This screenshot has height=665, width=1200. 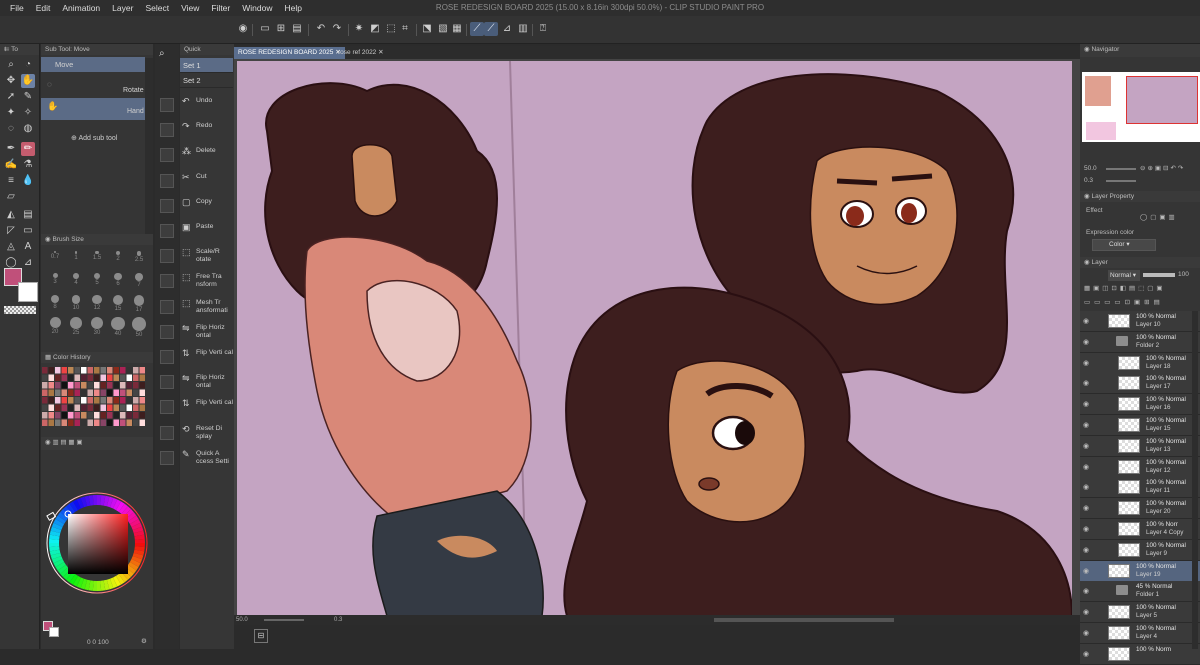 I want to click on layer-row: ◉ 100 % Normal Layer 12, so click(x=1140, y=467).